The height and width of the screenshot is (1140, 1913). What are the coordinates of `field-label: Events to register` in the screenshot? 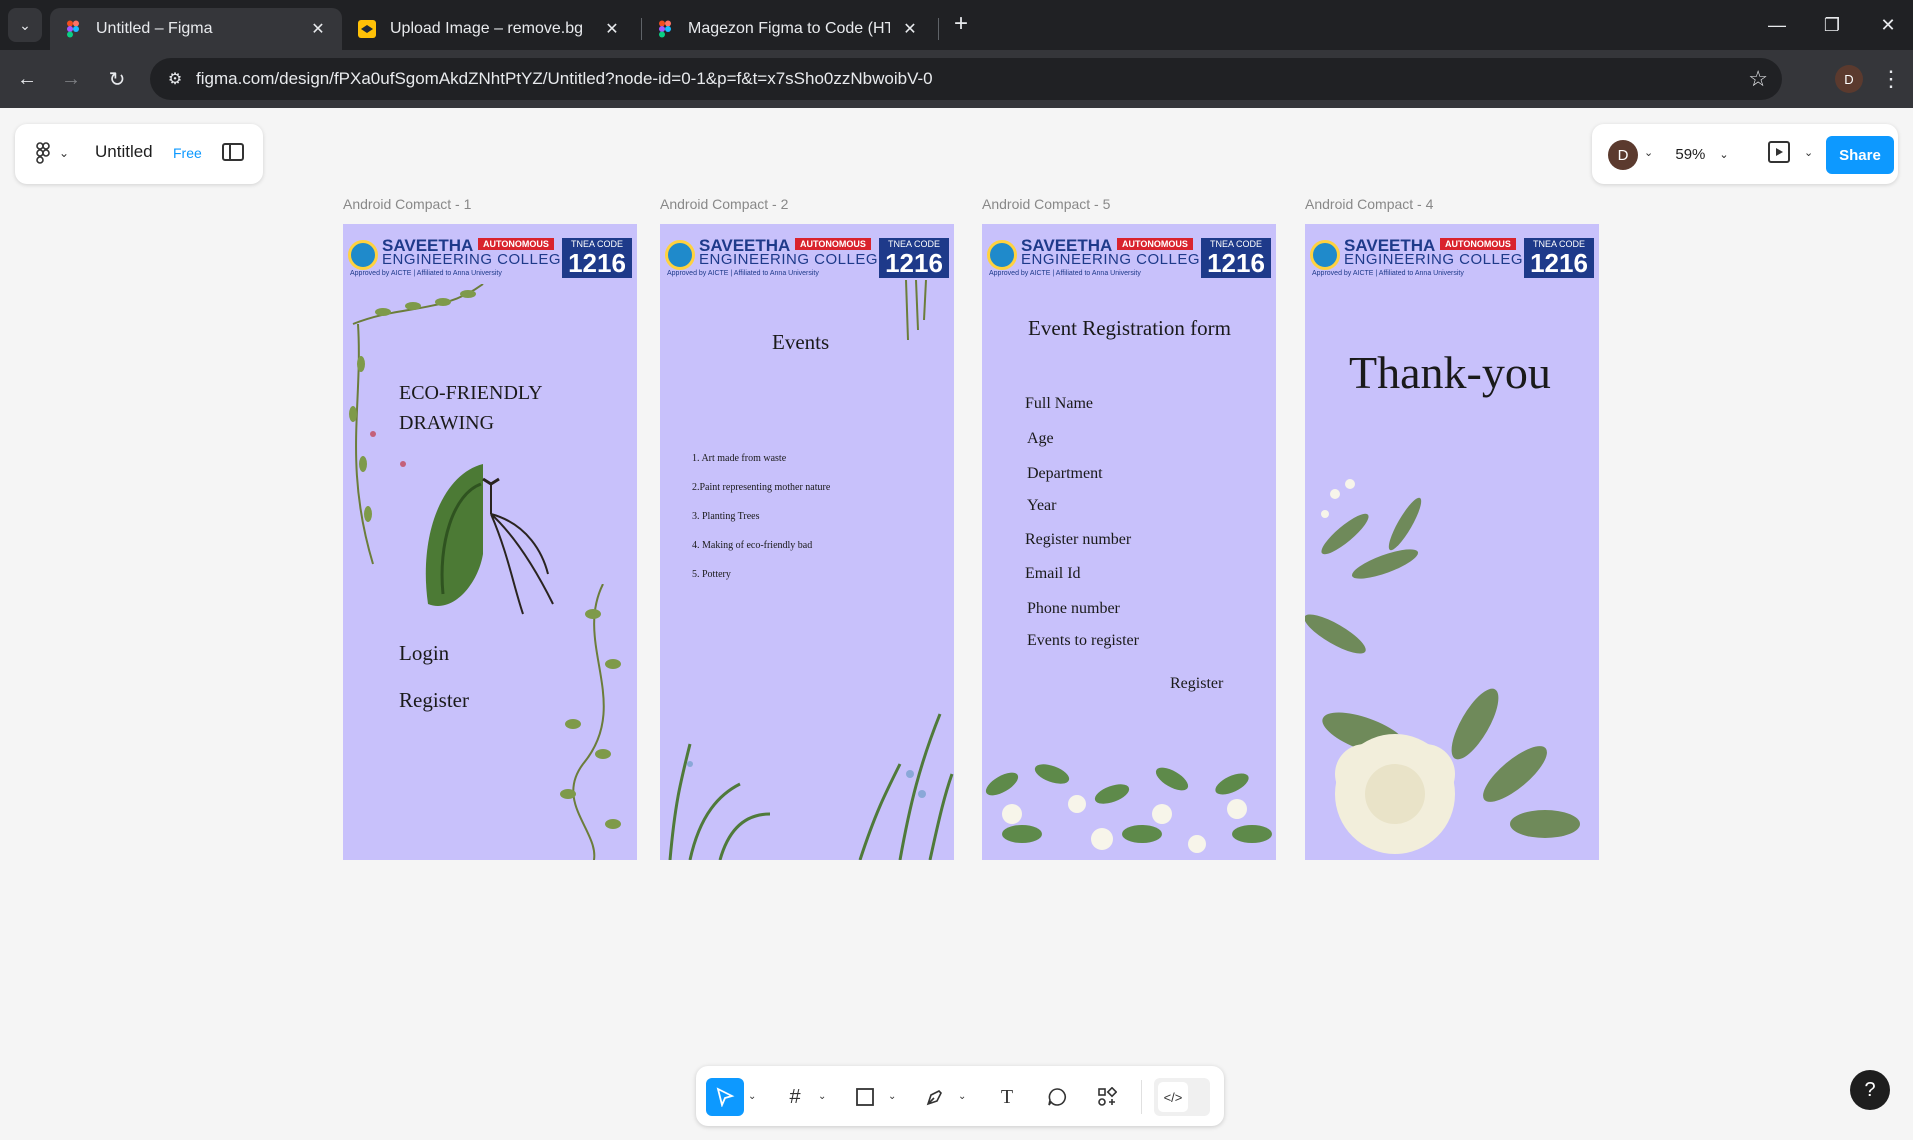 It's located at (1083, 640).